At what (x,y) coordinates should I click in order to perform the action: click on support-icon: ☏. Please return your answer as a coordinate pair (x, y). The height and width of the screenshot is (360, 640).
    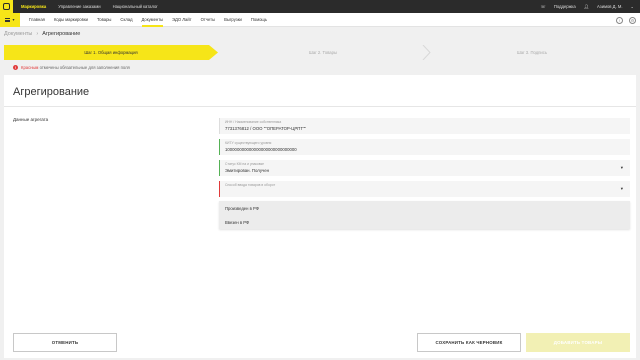
    Looking at the image, I should click on (543, 6).